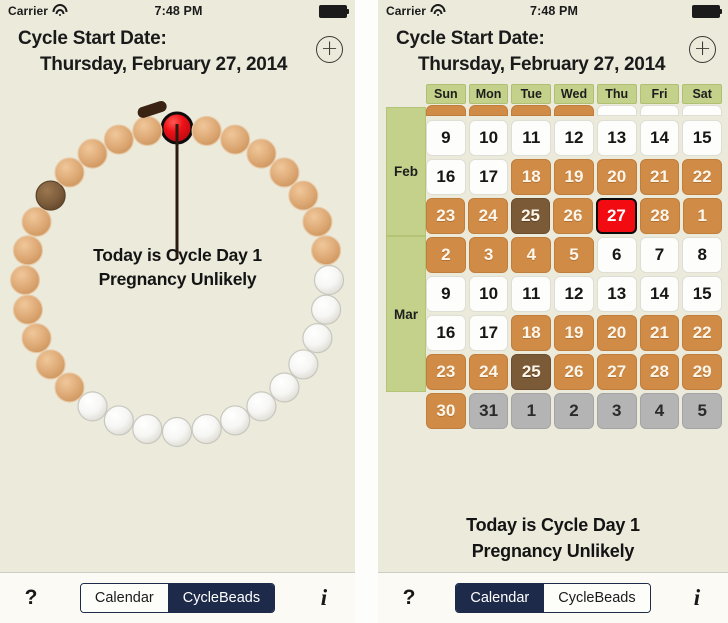  What do you see at coordinates (206, 131) in the screenshot?
I see `bead-2-tan` at bounding box center [206, 131].